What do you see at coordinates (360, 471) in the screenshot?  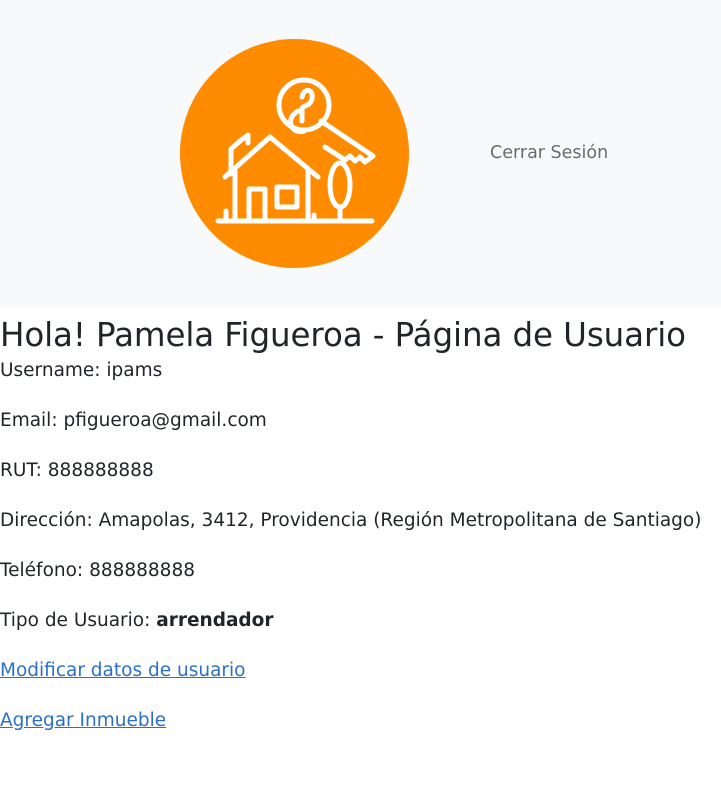 I see `rut-row: RUT: 888888888` at bounding box center [360, 471].